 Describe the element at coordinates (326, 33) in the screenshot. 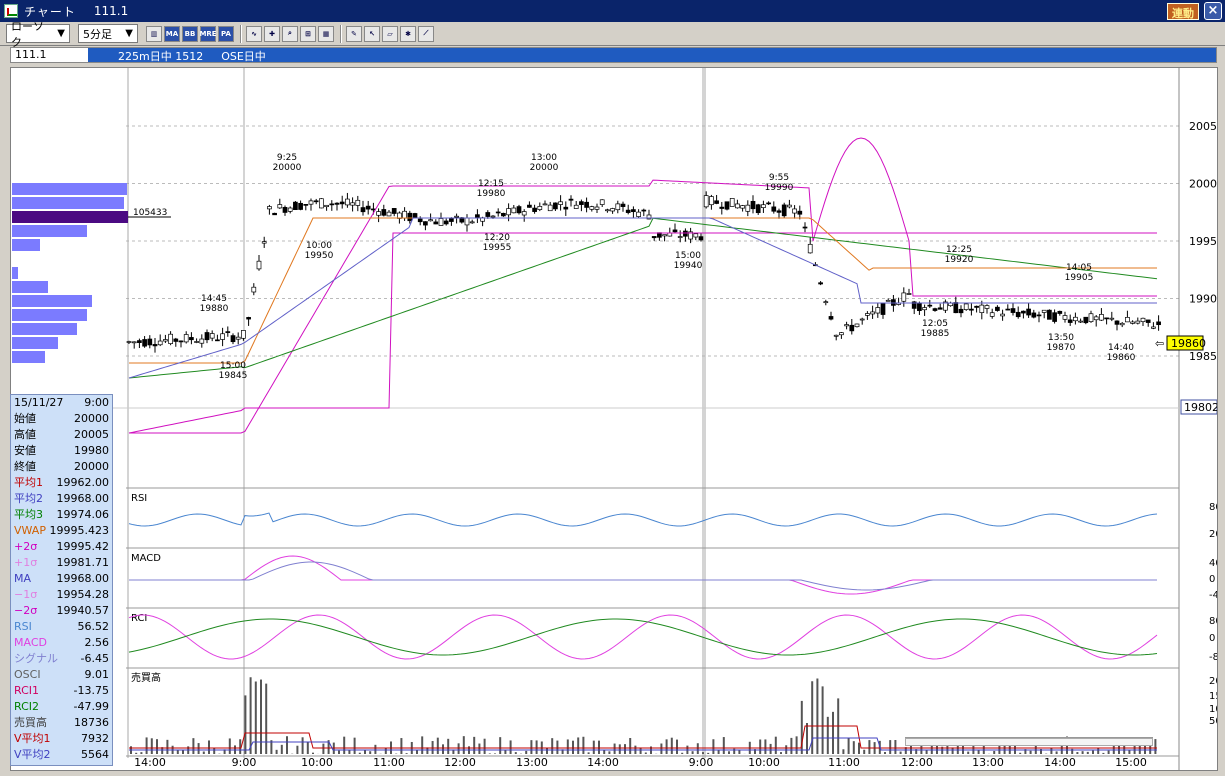

I see `table-icon: ▦` at that location.